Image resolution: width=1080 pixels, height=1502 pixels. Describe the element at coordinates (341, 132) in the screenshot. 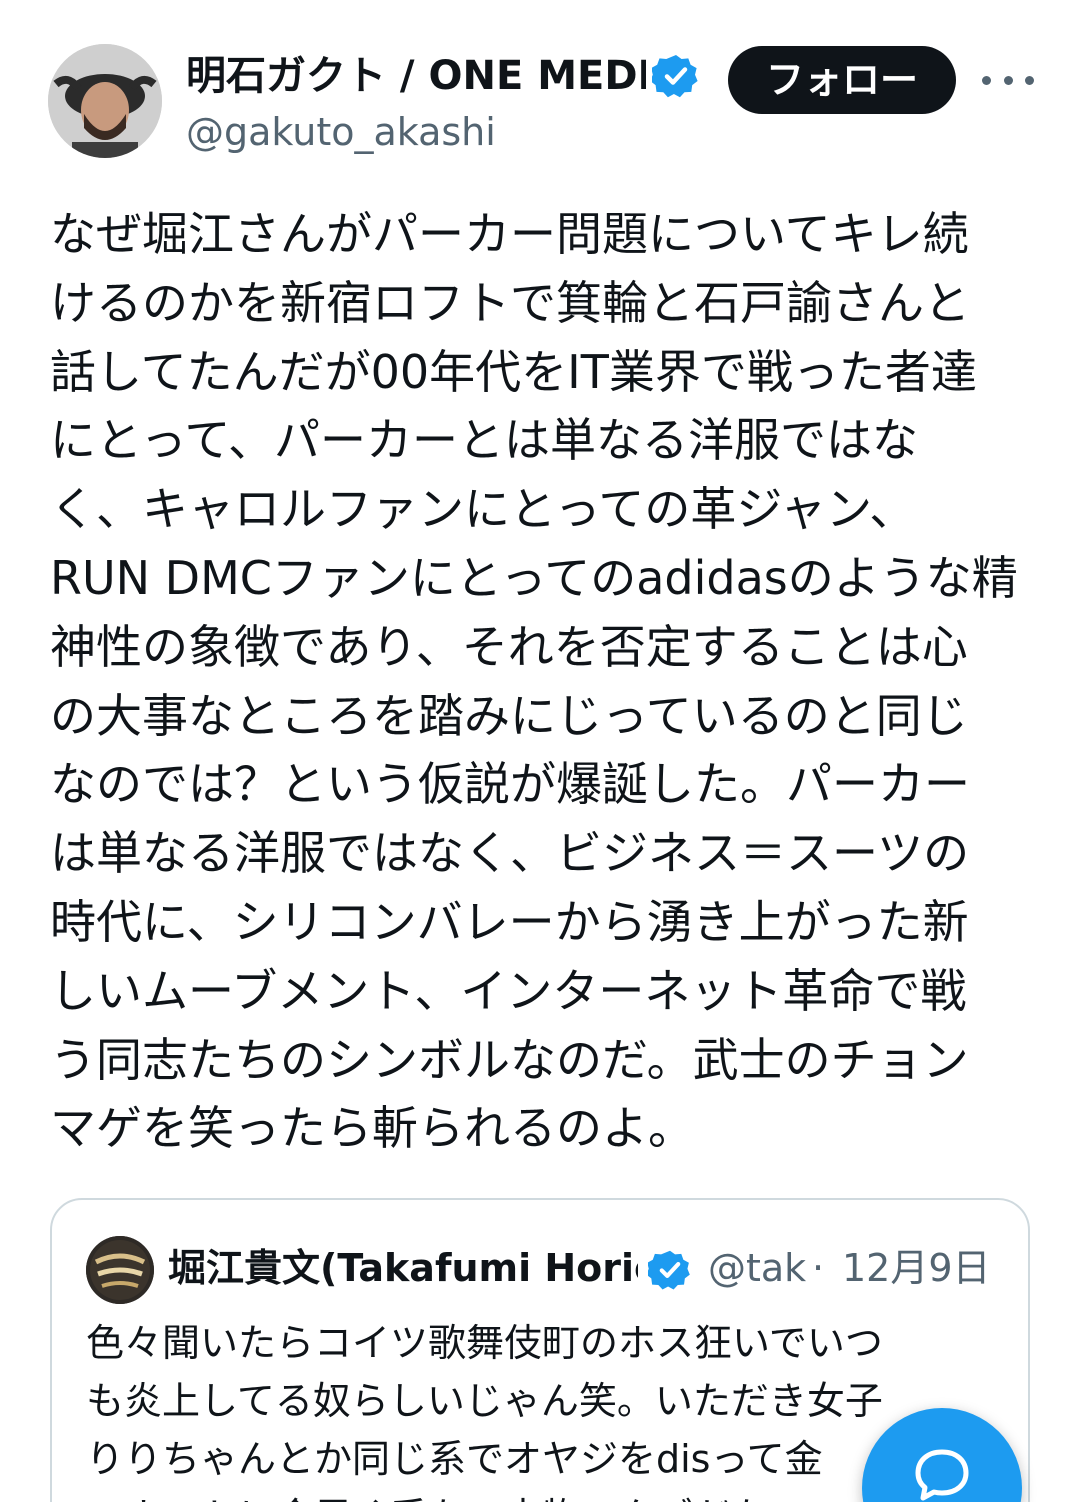

I see `author-handle: @gakuto_akashi` at that location.